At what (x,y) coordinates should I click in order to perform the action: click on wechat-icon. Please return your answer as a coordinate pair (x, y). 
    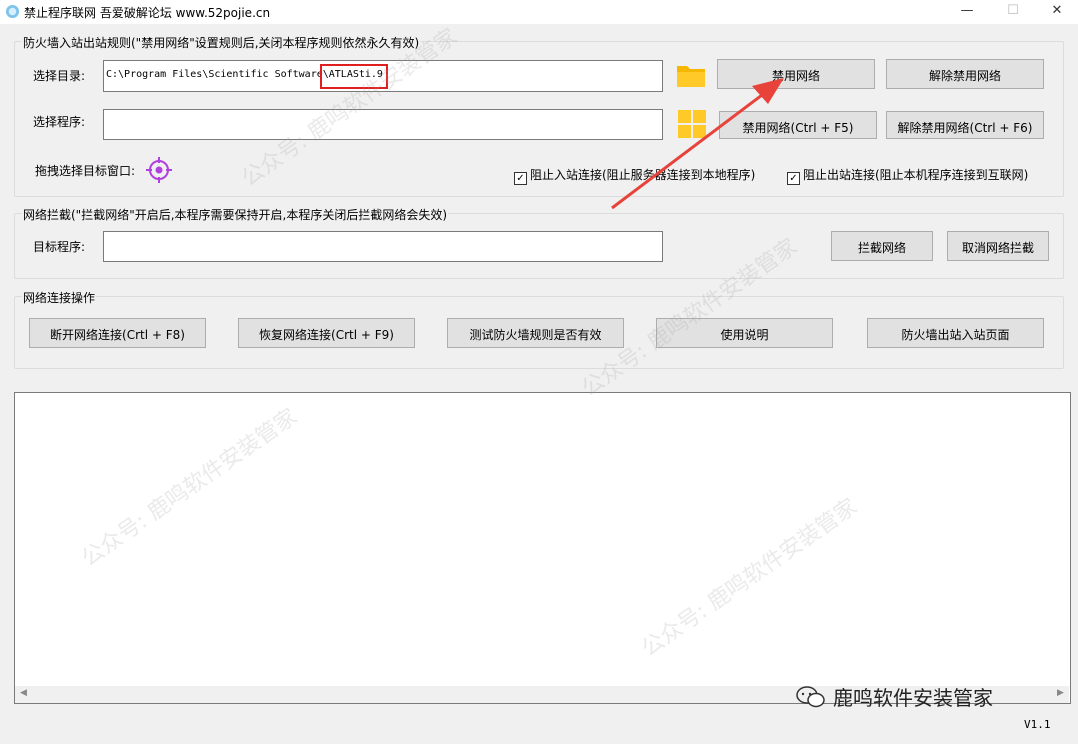
    Looking at the image, I should click on (810, 697).